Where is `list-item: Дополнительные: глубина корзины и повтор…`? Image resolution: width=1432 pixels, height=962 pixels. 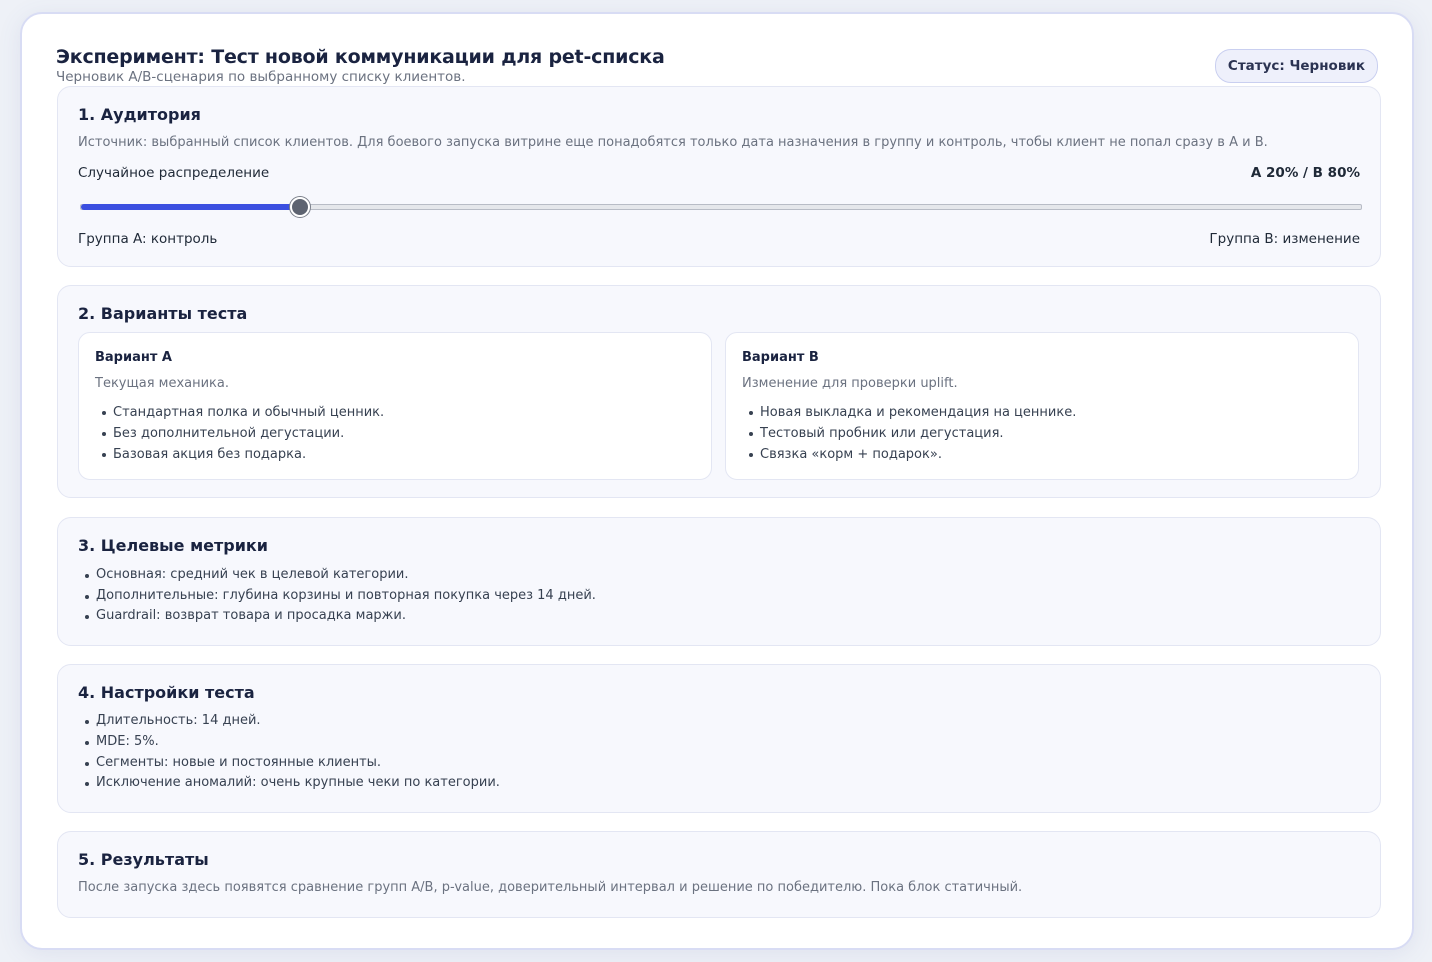
list-item: Дополнительные: глубина корзины и повтор… is located at coordinates (337, 596).